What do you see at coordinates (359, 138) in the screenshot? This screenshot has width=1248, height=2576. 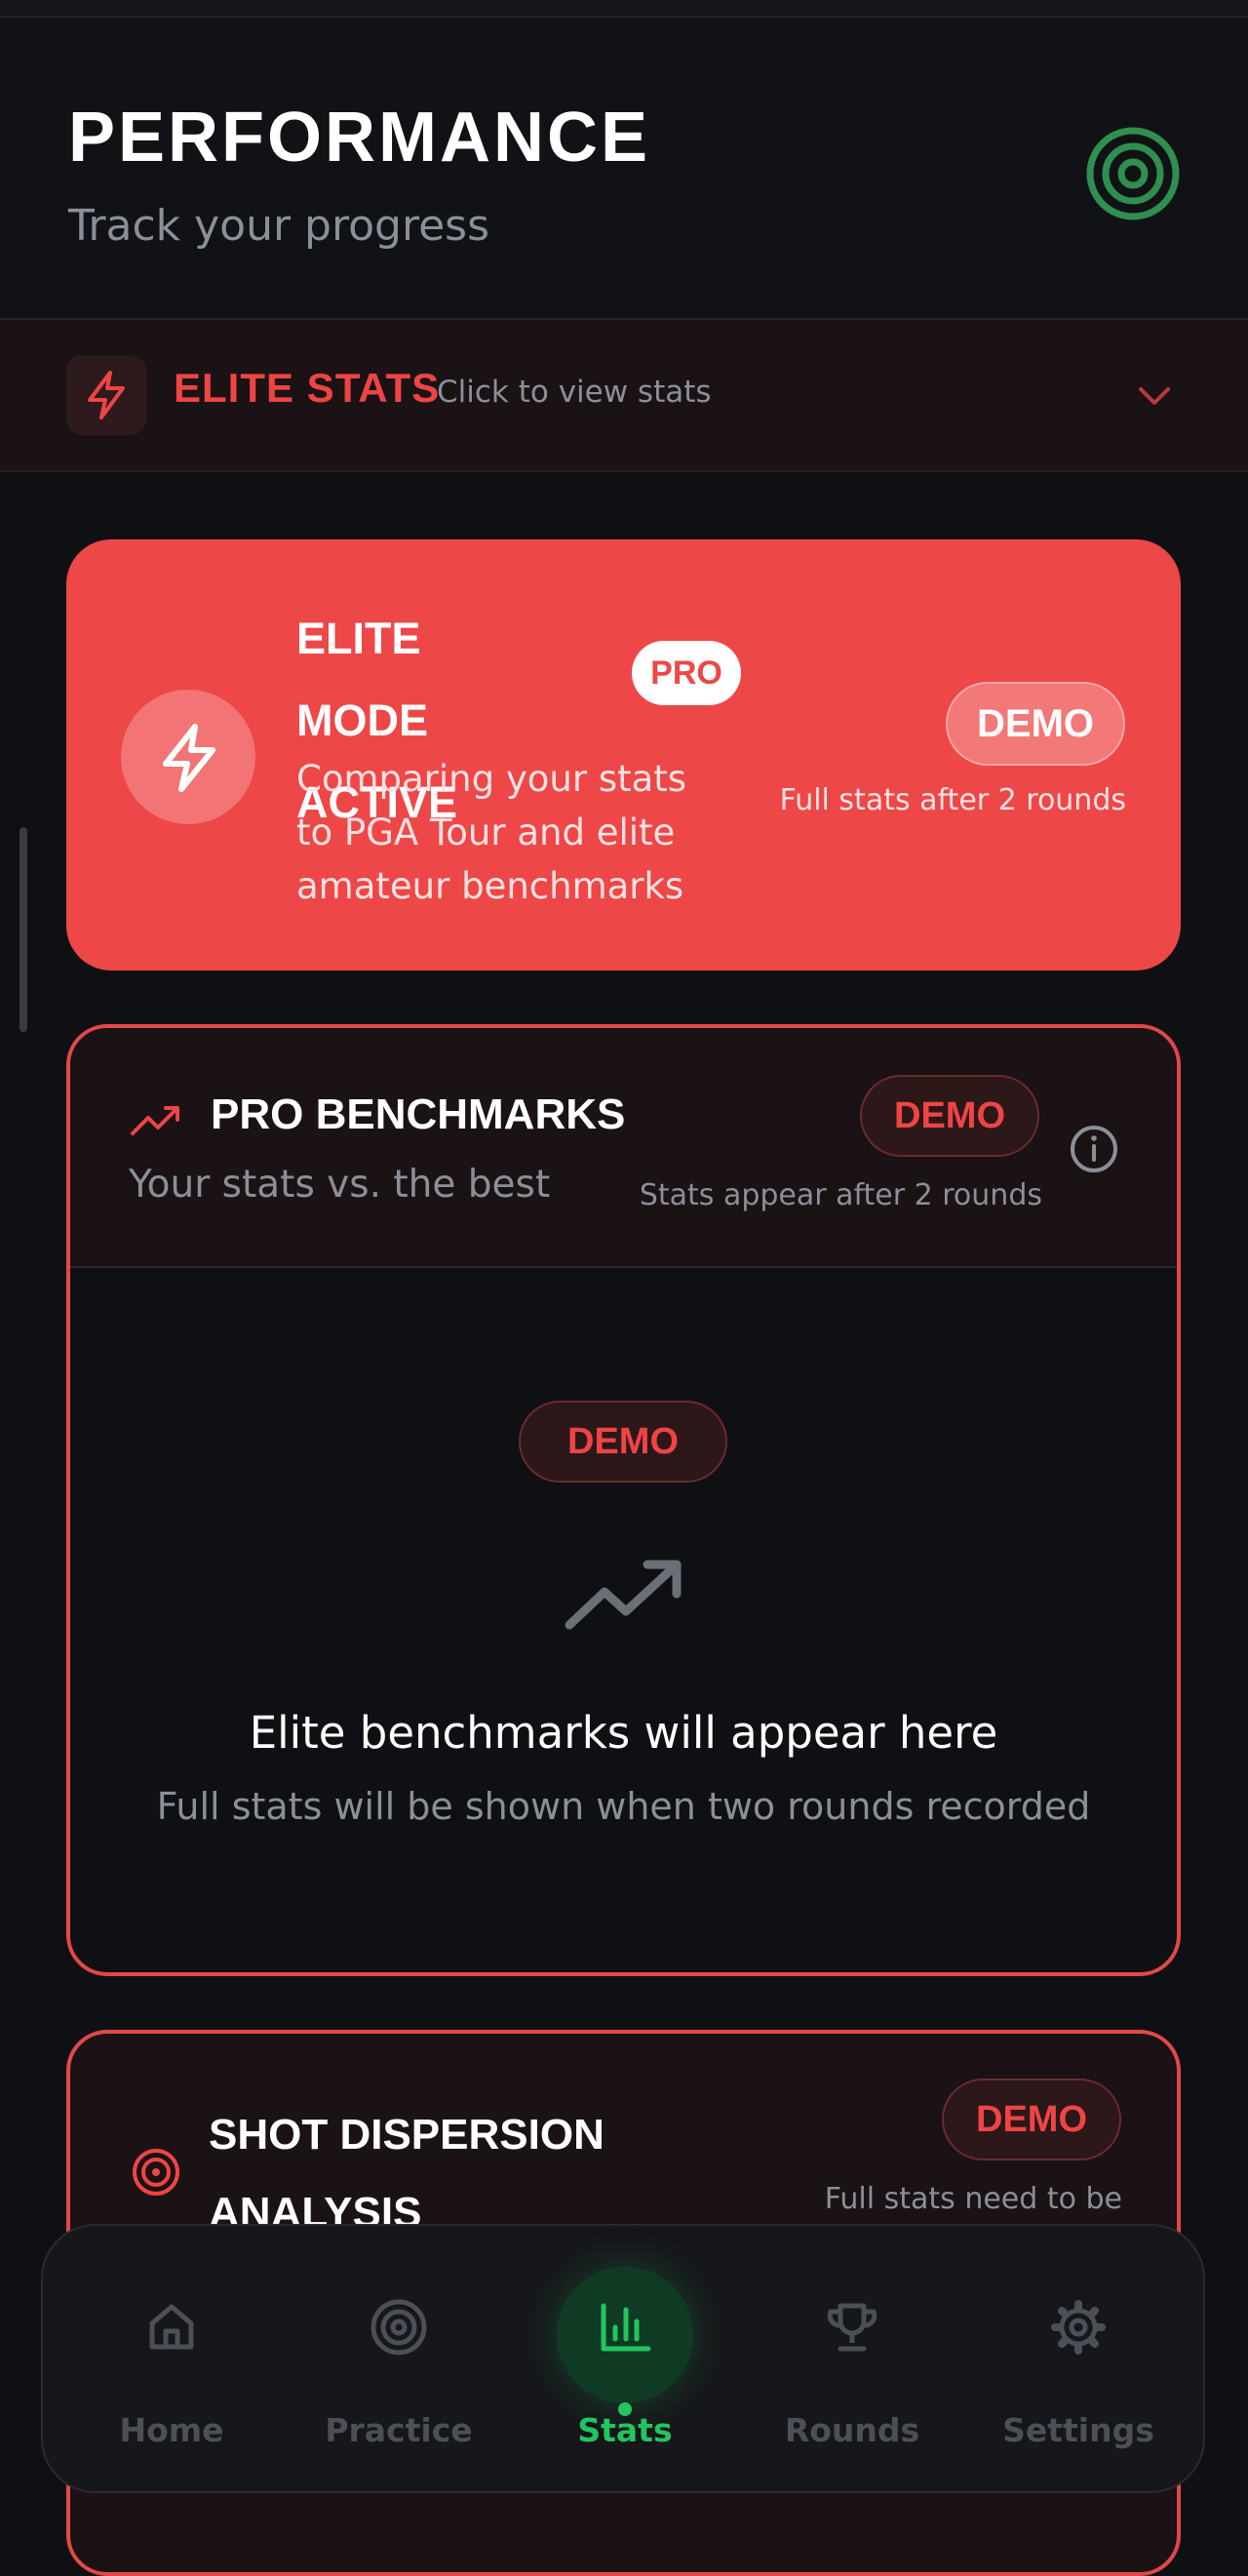 I see `page-title: PERFORMANCE` at bounding box center [359, 138].